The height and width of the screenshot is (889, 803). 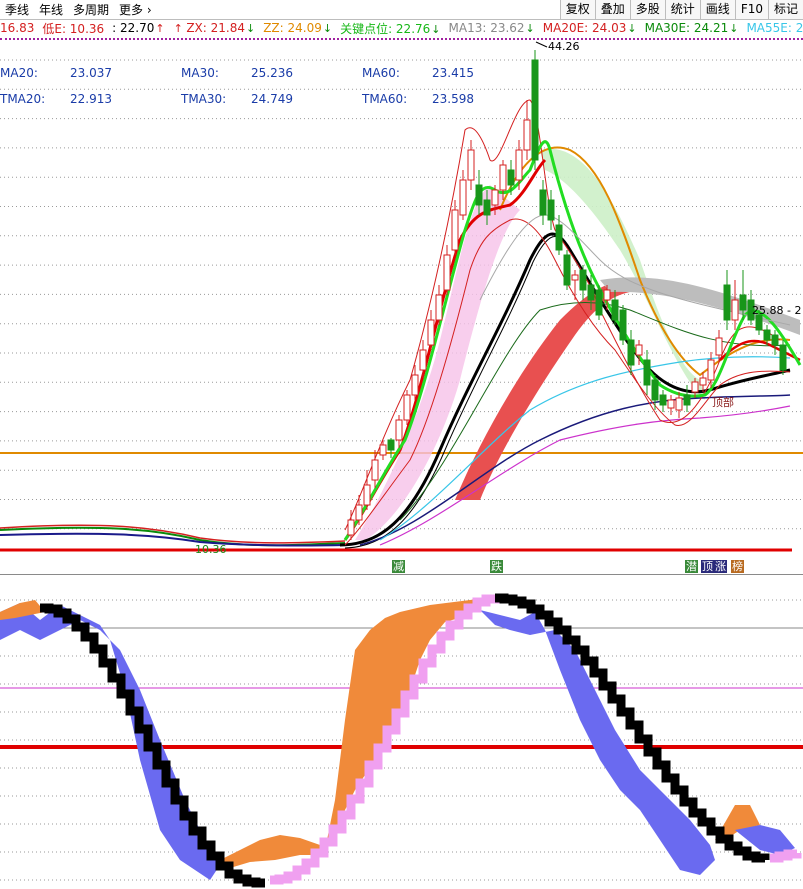 What do you see at coordinates (723, 402) in the screenshot?
I see `signal-label: 顶部` at bounding box center [723, 402].